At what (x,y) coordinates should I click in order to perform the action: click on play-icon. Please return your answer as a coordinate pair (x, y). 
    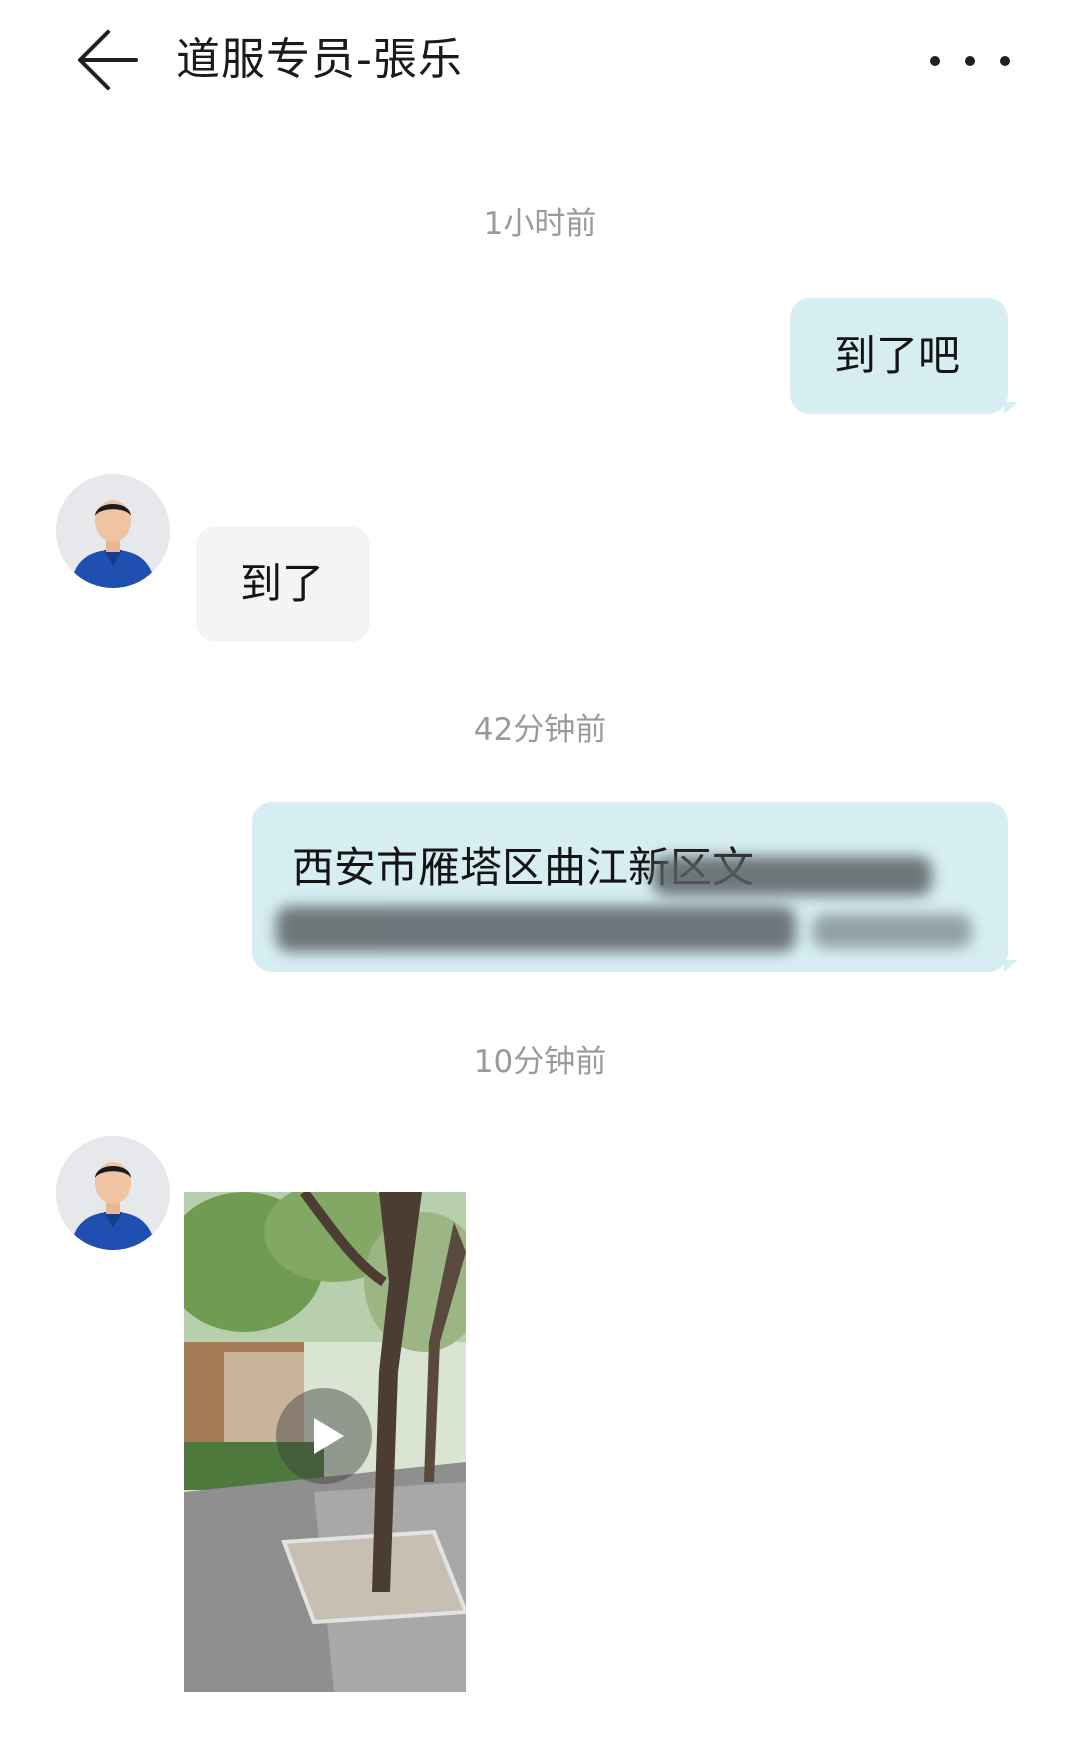
    Looking at the image, I should click on (324, 1436).